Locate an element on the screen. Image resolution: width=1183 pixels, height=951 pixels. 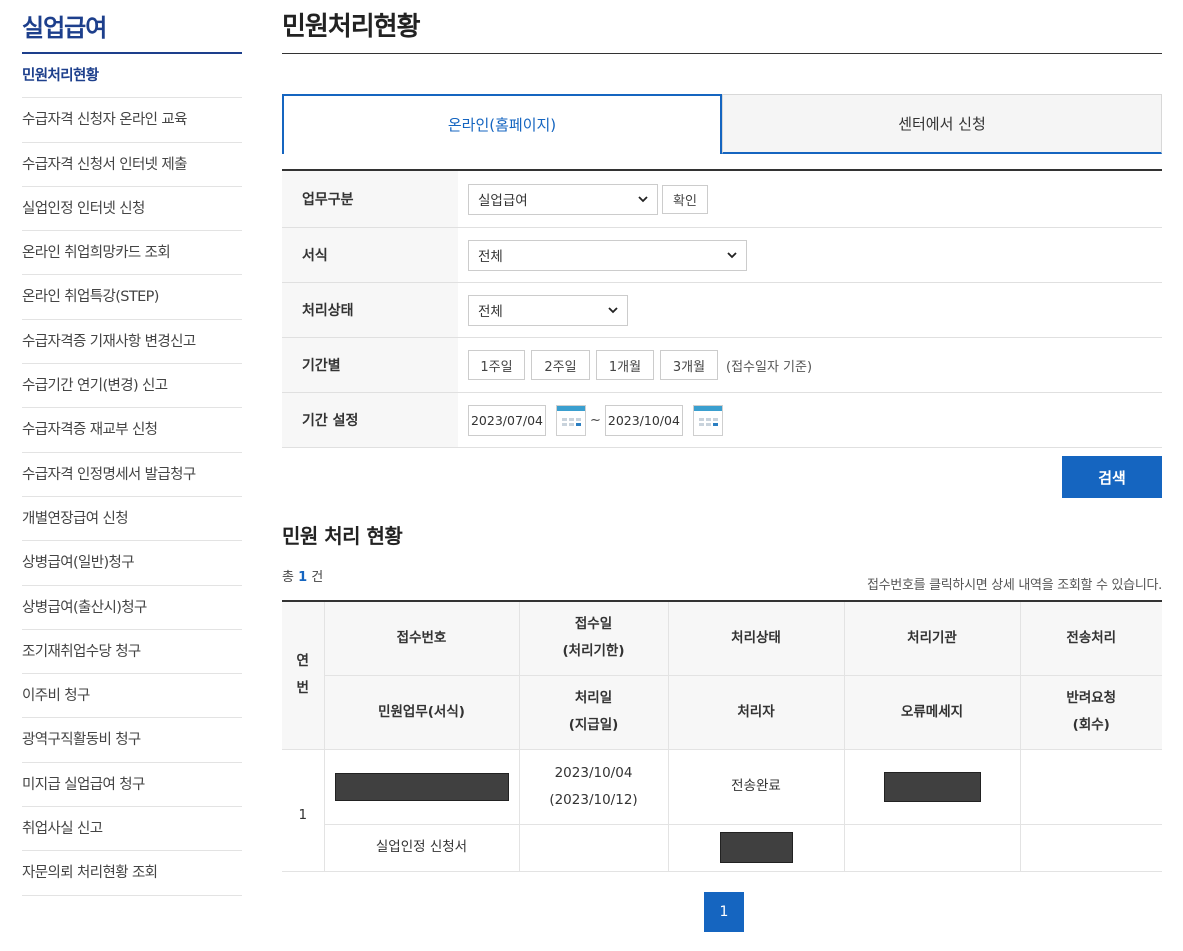
sidebar-item-step-lecture: 온라인 취업특강(STEP) is located at coordinates (132, 297).